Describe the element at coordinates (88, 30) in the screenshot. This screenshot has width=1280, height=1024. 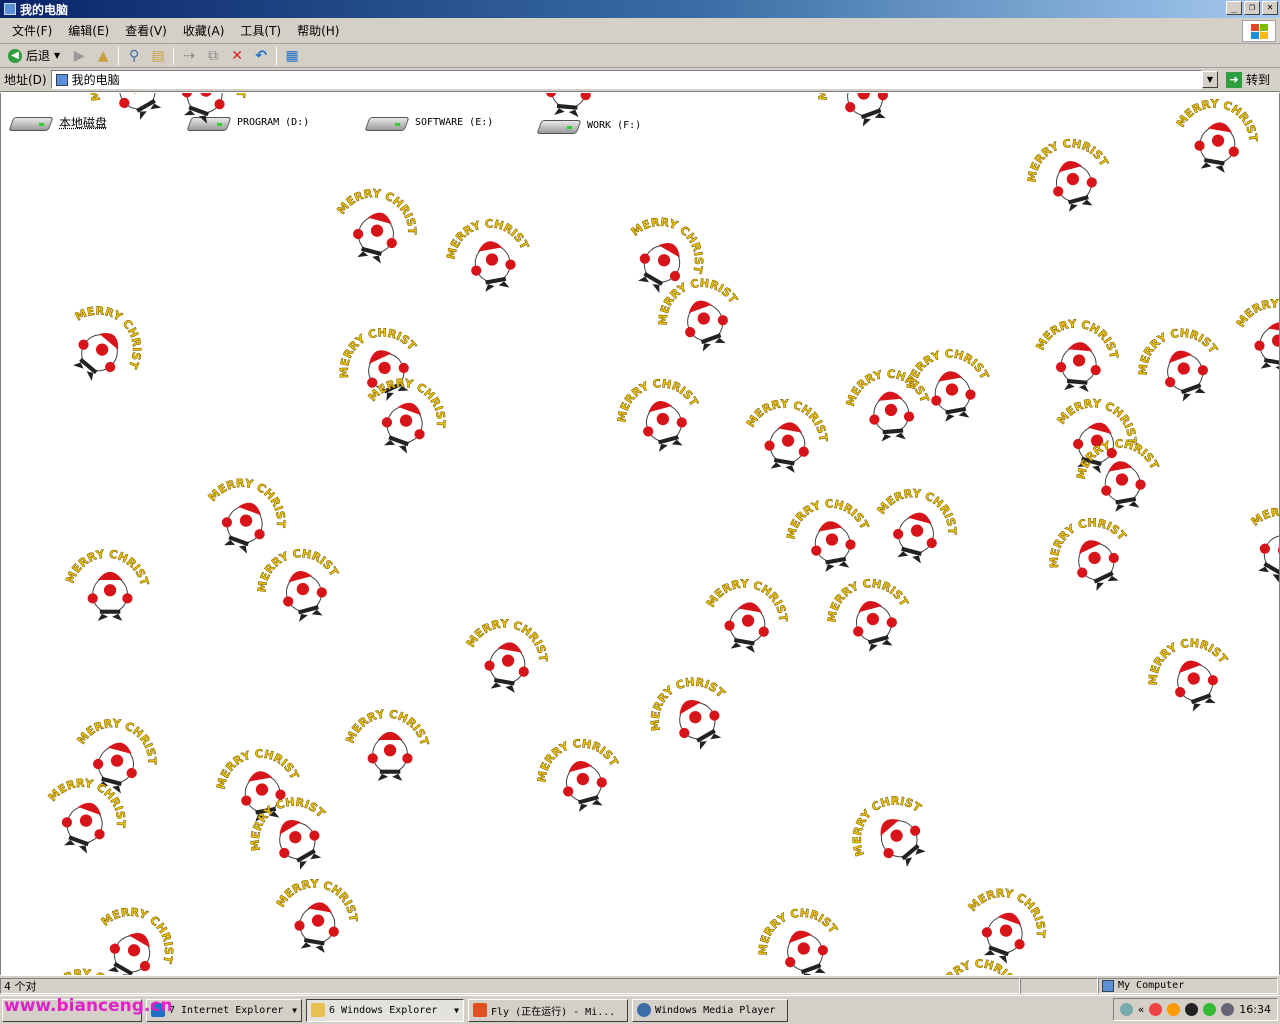
I see `menu-edit: 编辑(E)` at that location.